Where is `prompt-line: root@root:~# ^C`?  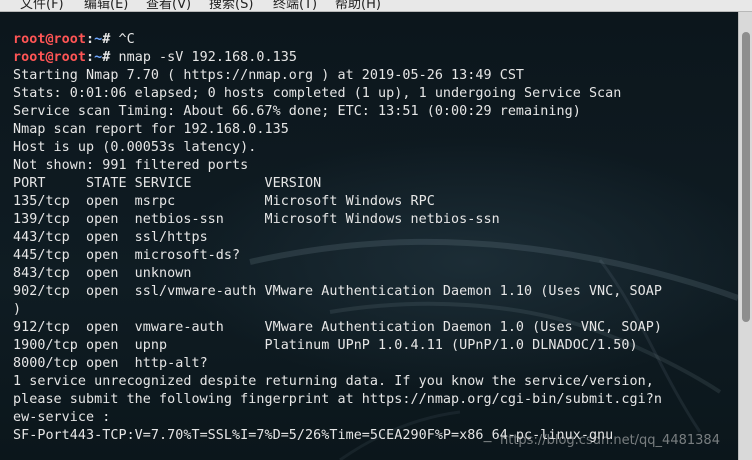
prompt-line: root@root:~# ^C is located at coordinates (337, 40).